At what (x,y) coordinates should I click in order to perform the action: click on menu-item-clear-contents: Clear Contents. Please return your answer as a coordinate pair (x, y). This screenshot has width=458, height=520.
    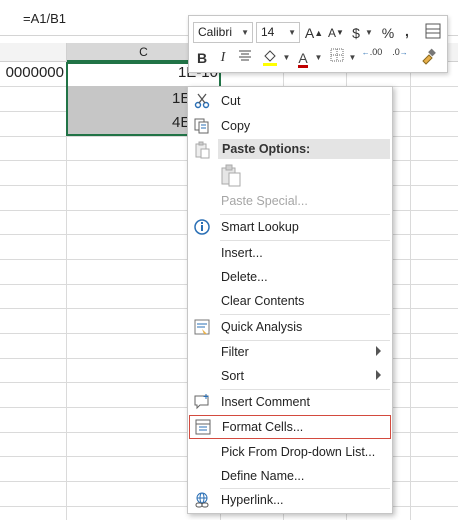
    Looking at the image, I should click on (290, 301).